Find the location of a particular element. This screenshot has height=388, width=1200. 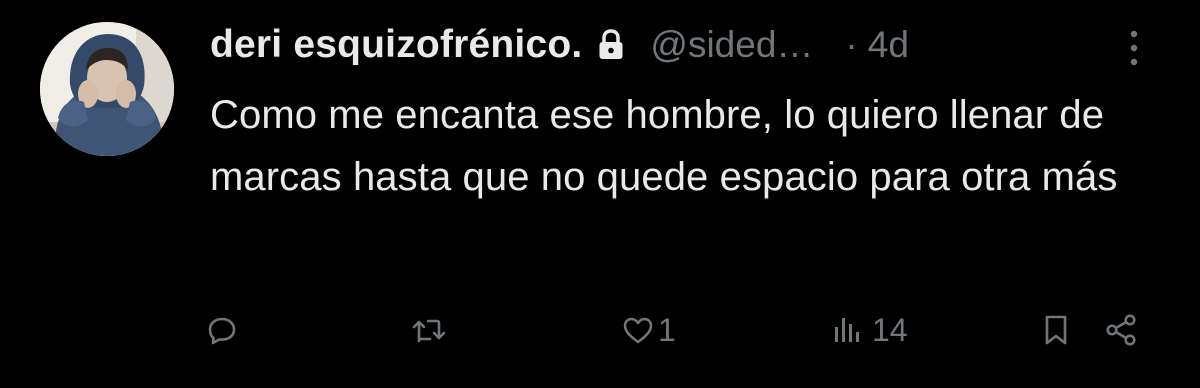

retweet-icon is located at coordinates (429, 330).